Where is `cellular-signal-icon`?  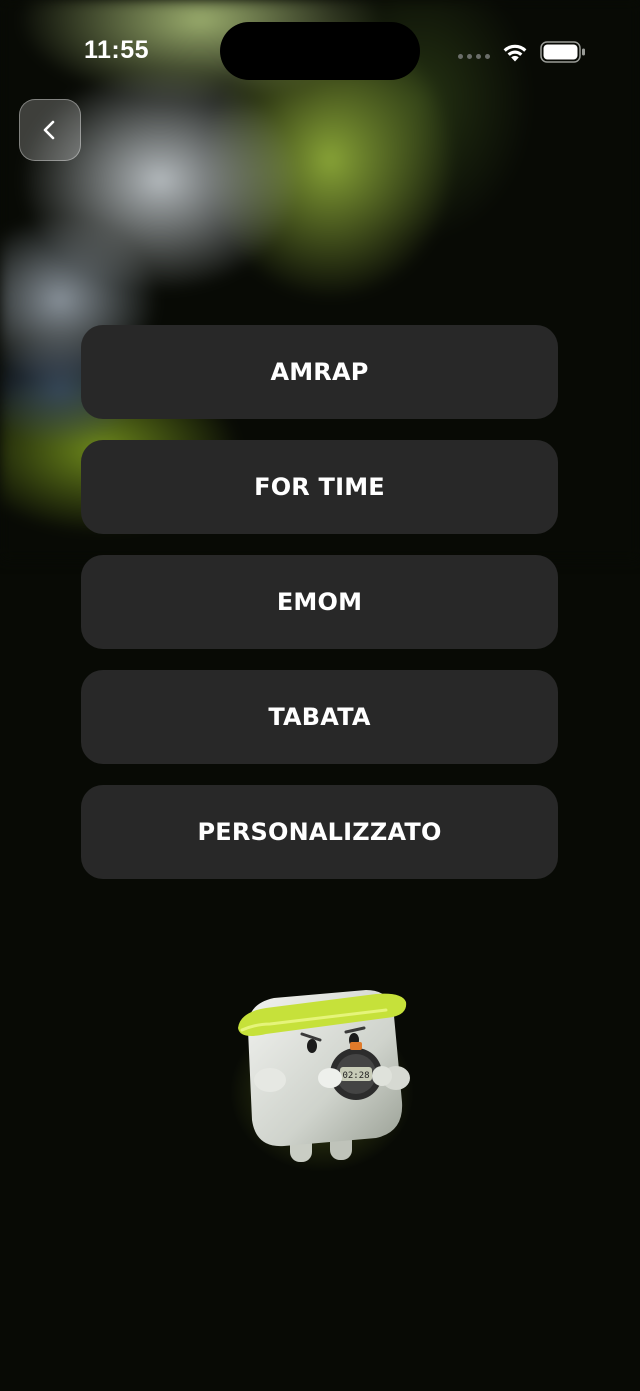
cellular-signal-icon is located at coordinates (474, 56).